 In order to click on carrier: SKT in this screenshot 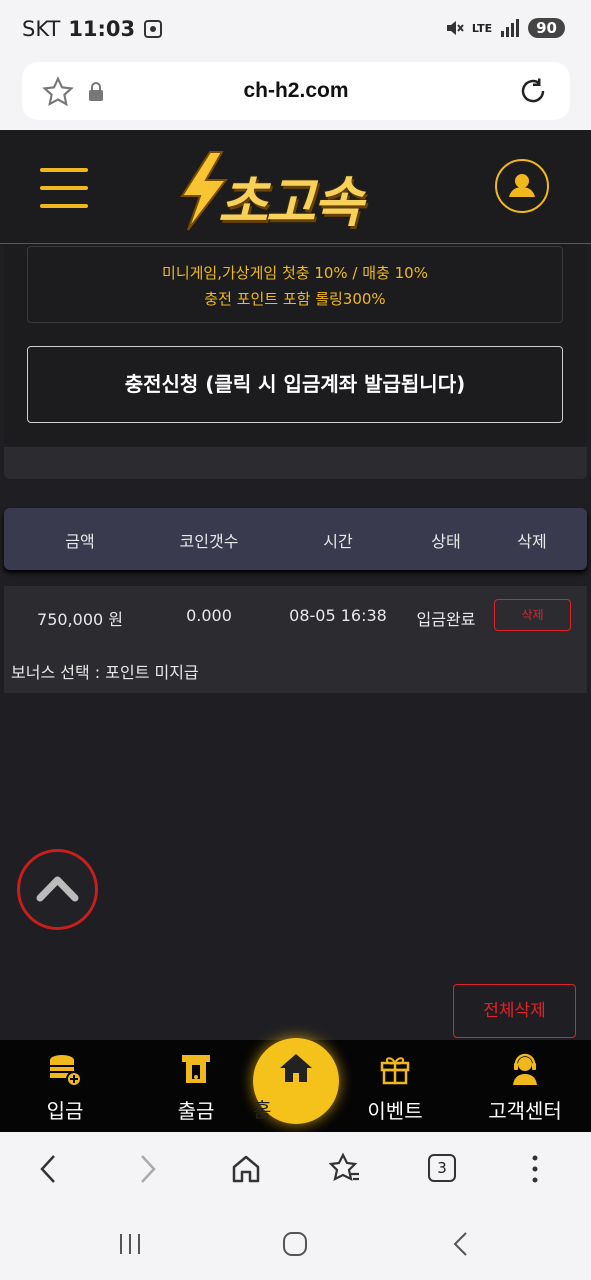, I will do `click(41, 29)`.